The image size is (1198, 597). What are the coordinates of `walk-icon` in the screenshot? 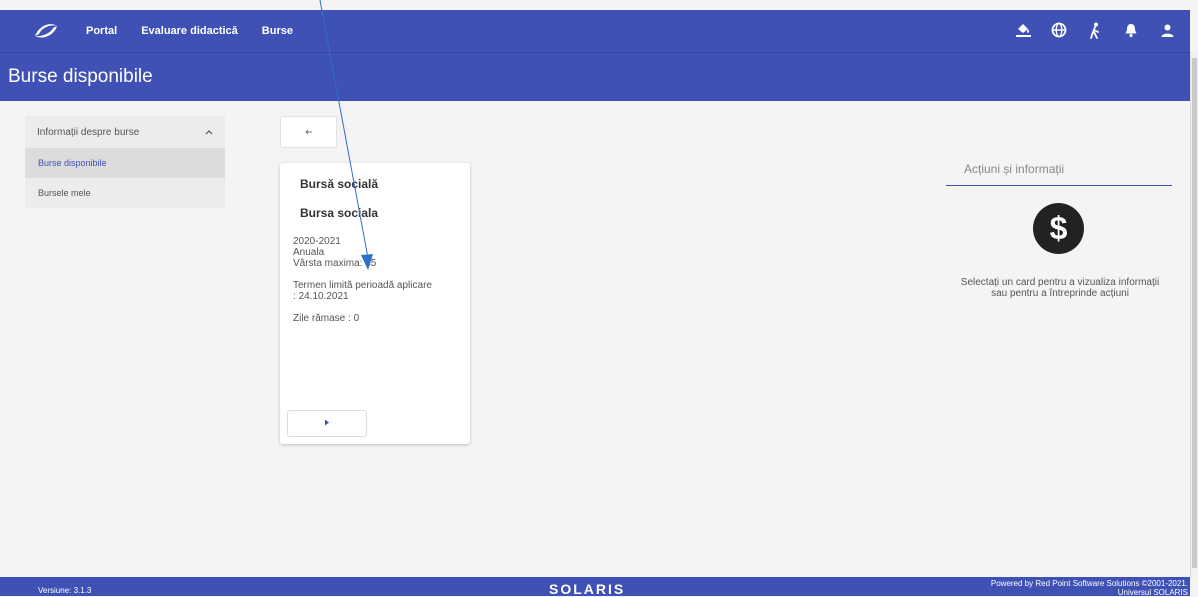 It's located at (1095, 30).